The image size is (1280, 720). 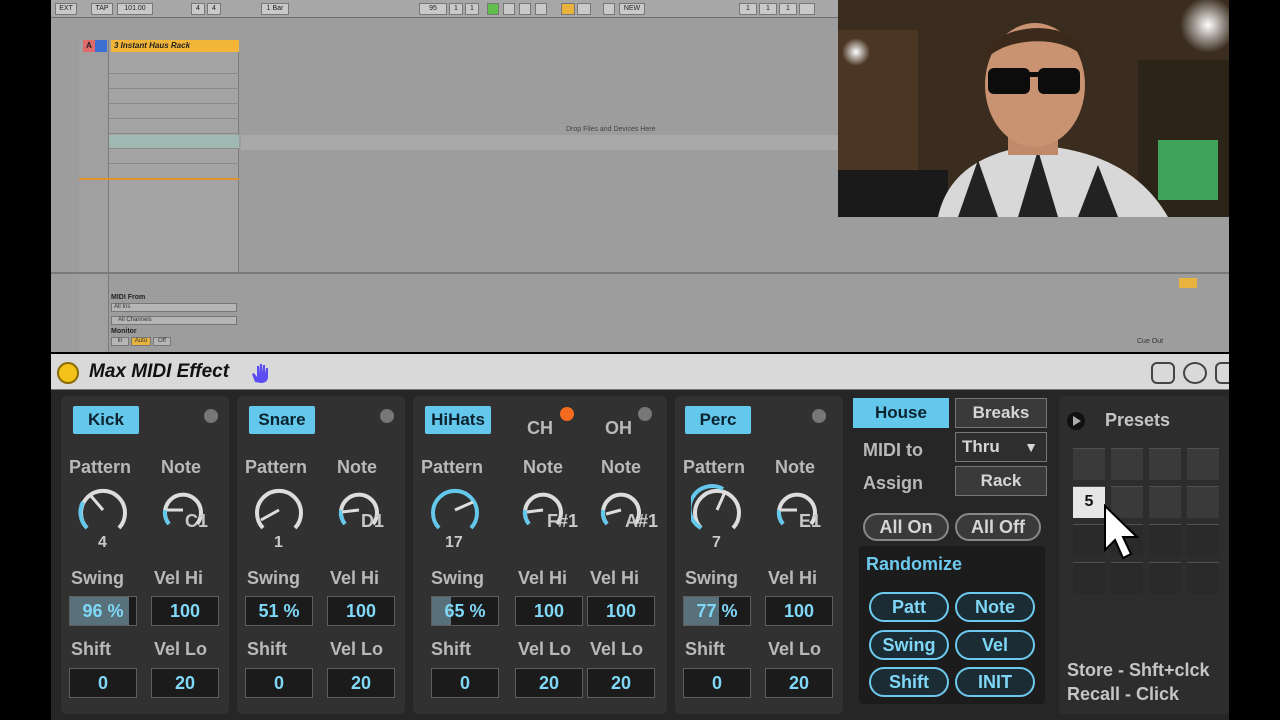 What do you see at coordinates (456, 9) in the screenshot?
I see `song-position-beats: 1` at bounding box center [456, 9].